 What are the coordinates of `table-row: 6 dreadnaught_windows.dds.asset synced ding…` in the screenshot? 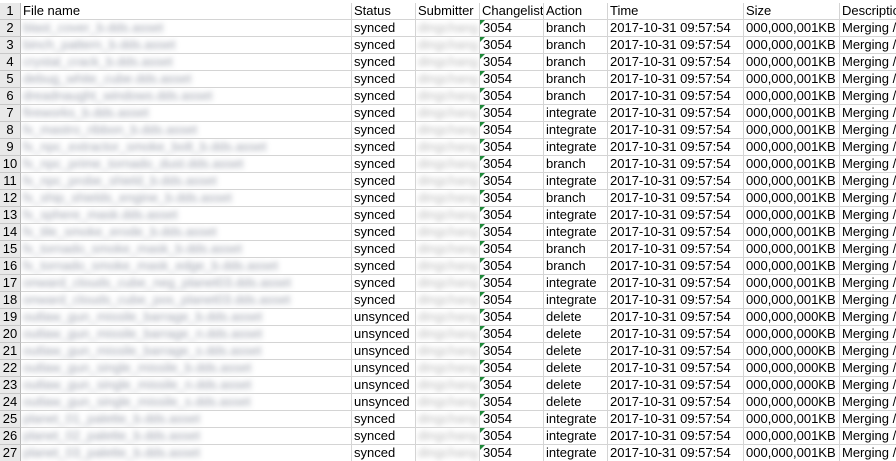 It's located at (448, 96).